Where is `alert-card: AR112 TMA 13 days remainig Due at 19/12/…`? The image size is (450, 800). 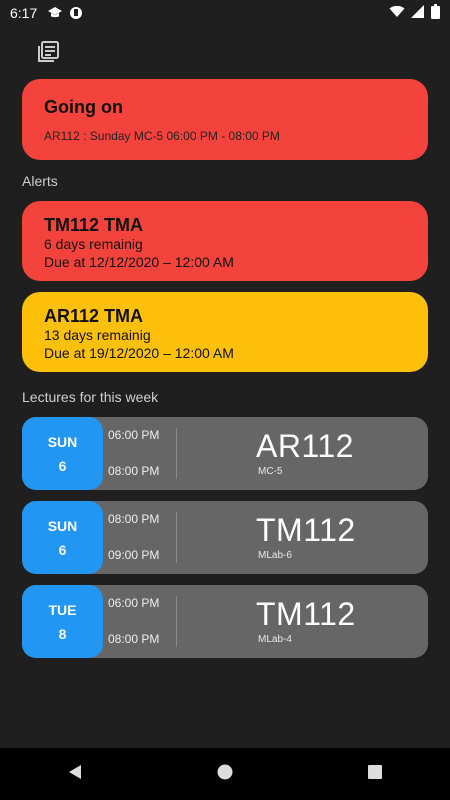
alert-card: AR112 TMA 13 days remainig Due at 19/12/… is located at coordinates (225, 332).